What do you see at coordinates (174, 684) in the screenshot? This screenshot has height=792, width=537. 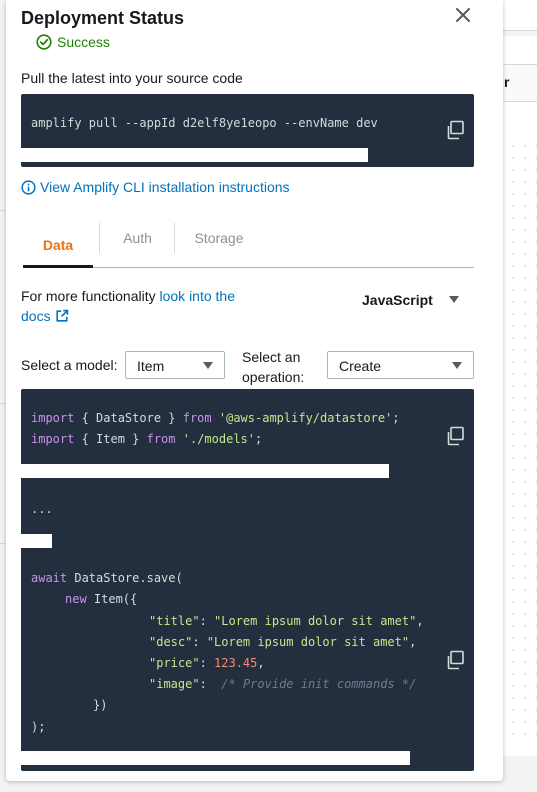 I see `code-string: "image"` at bounding box center [174, 684].